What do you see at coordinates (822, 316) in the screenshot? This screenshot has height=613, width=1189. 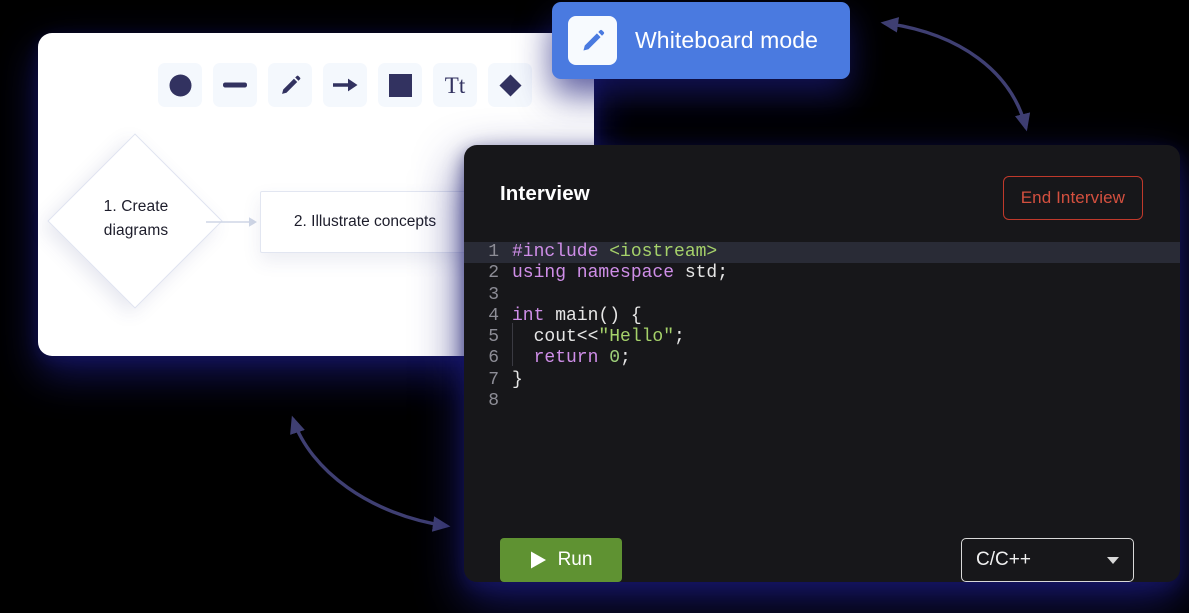 I see `code-line: 4 int main() {` at bounding box center [822, 316].